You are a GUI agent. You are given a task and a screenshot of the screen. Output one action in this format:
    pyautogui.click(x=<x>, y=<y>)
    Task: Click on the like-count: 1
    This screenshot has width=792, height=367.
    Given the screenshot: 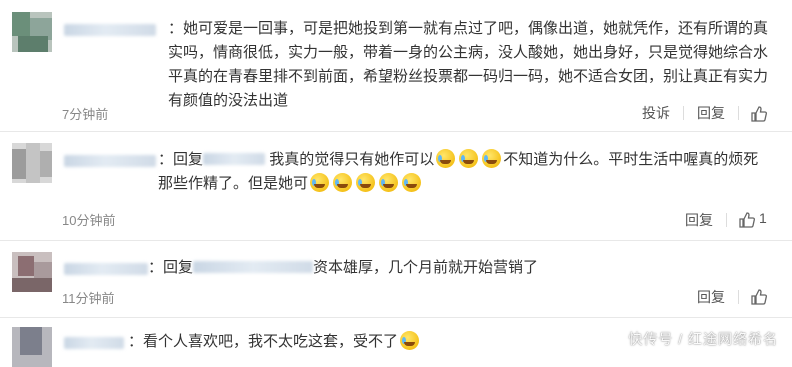 What is the action you would take?
    pyautogui.click(x=763, y=218)
    